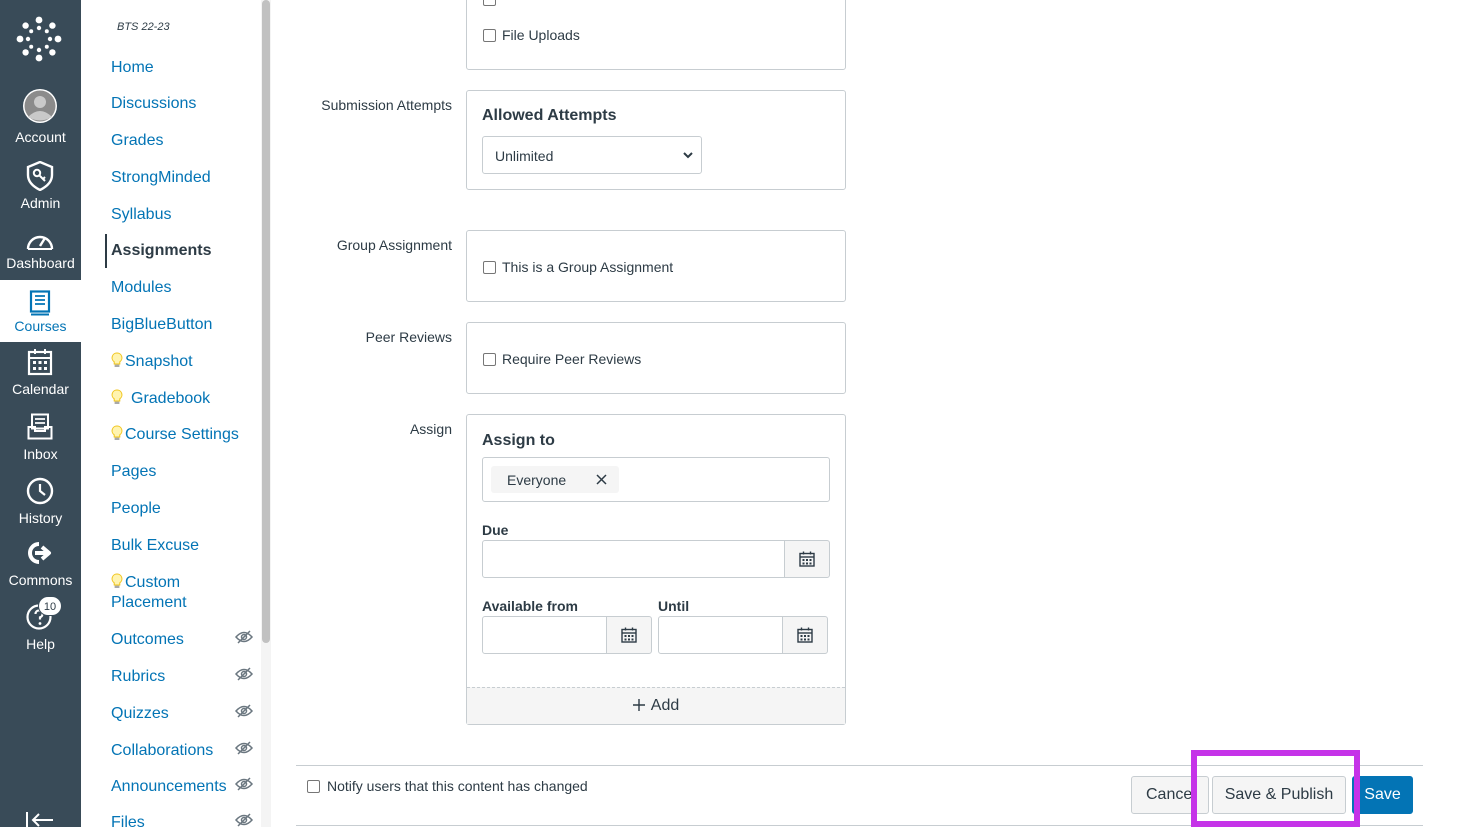  I want to click on course-nav-bigbluebutton: BigBlueButton, so click(161, 325).